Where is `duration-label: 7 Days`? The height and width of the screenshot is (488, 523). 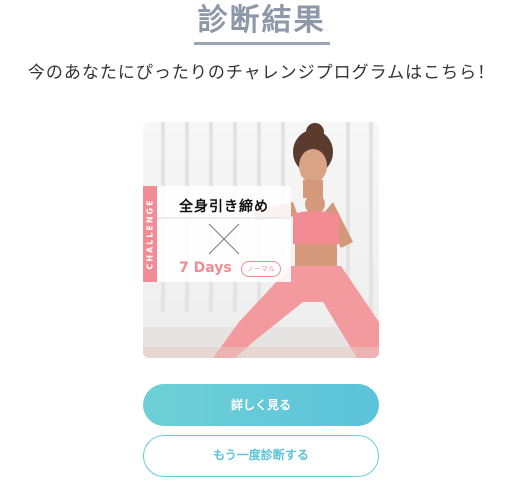 duration-label: 7 Days is located at coordinates (205, 268).